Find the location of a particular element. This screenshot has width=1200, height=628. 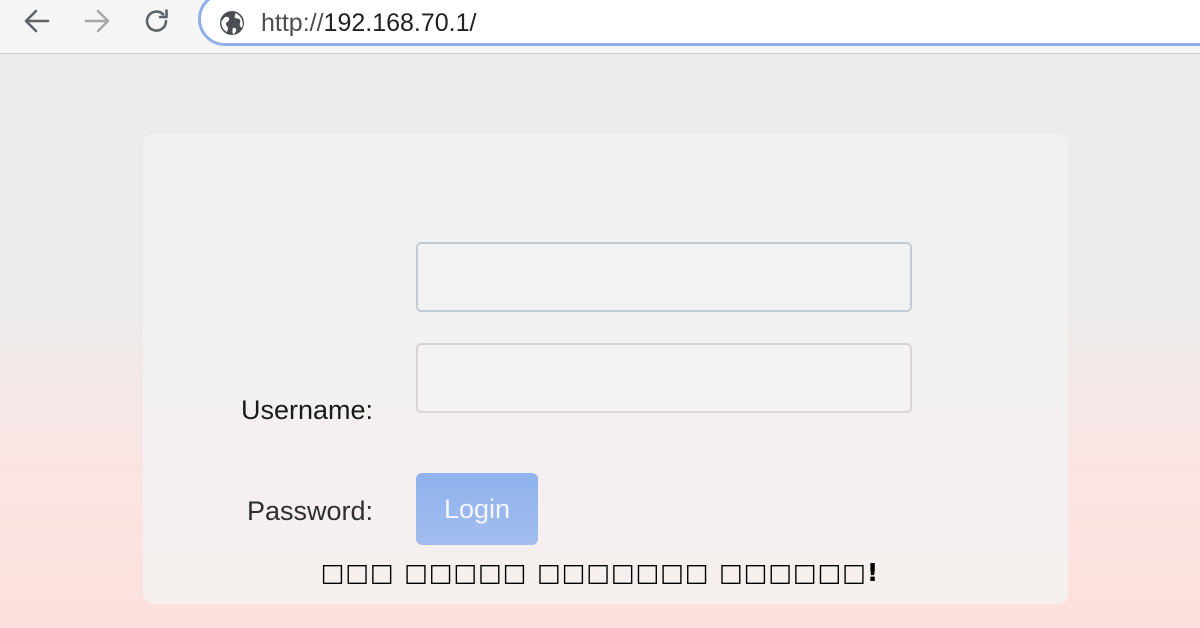

arrow-left-icon is located at coordinates (37, 21).